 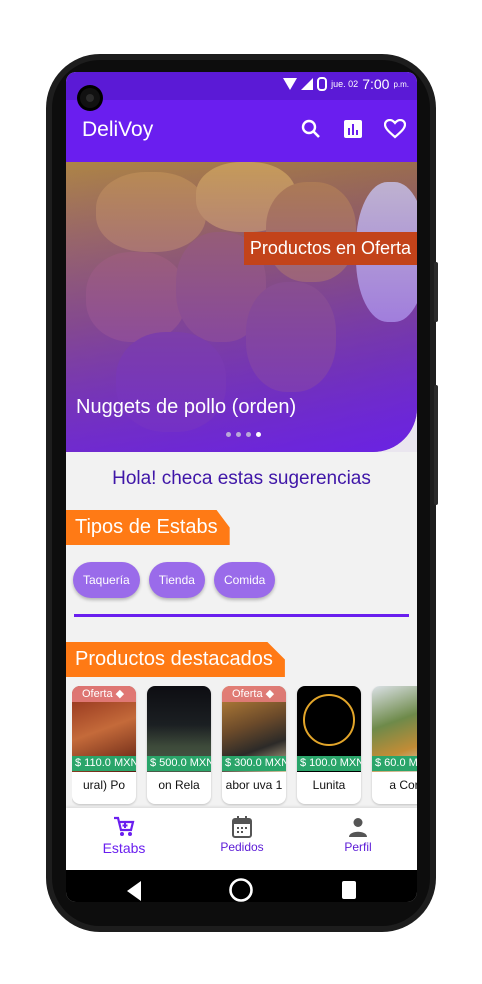 I want to click on banner-caption: Nuggets de pollo (orden), so click(x=186, y=407).